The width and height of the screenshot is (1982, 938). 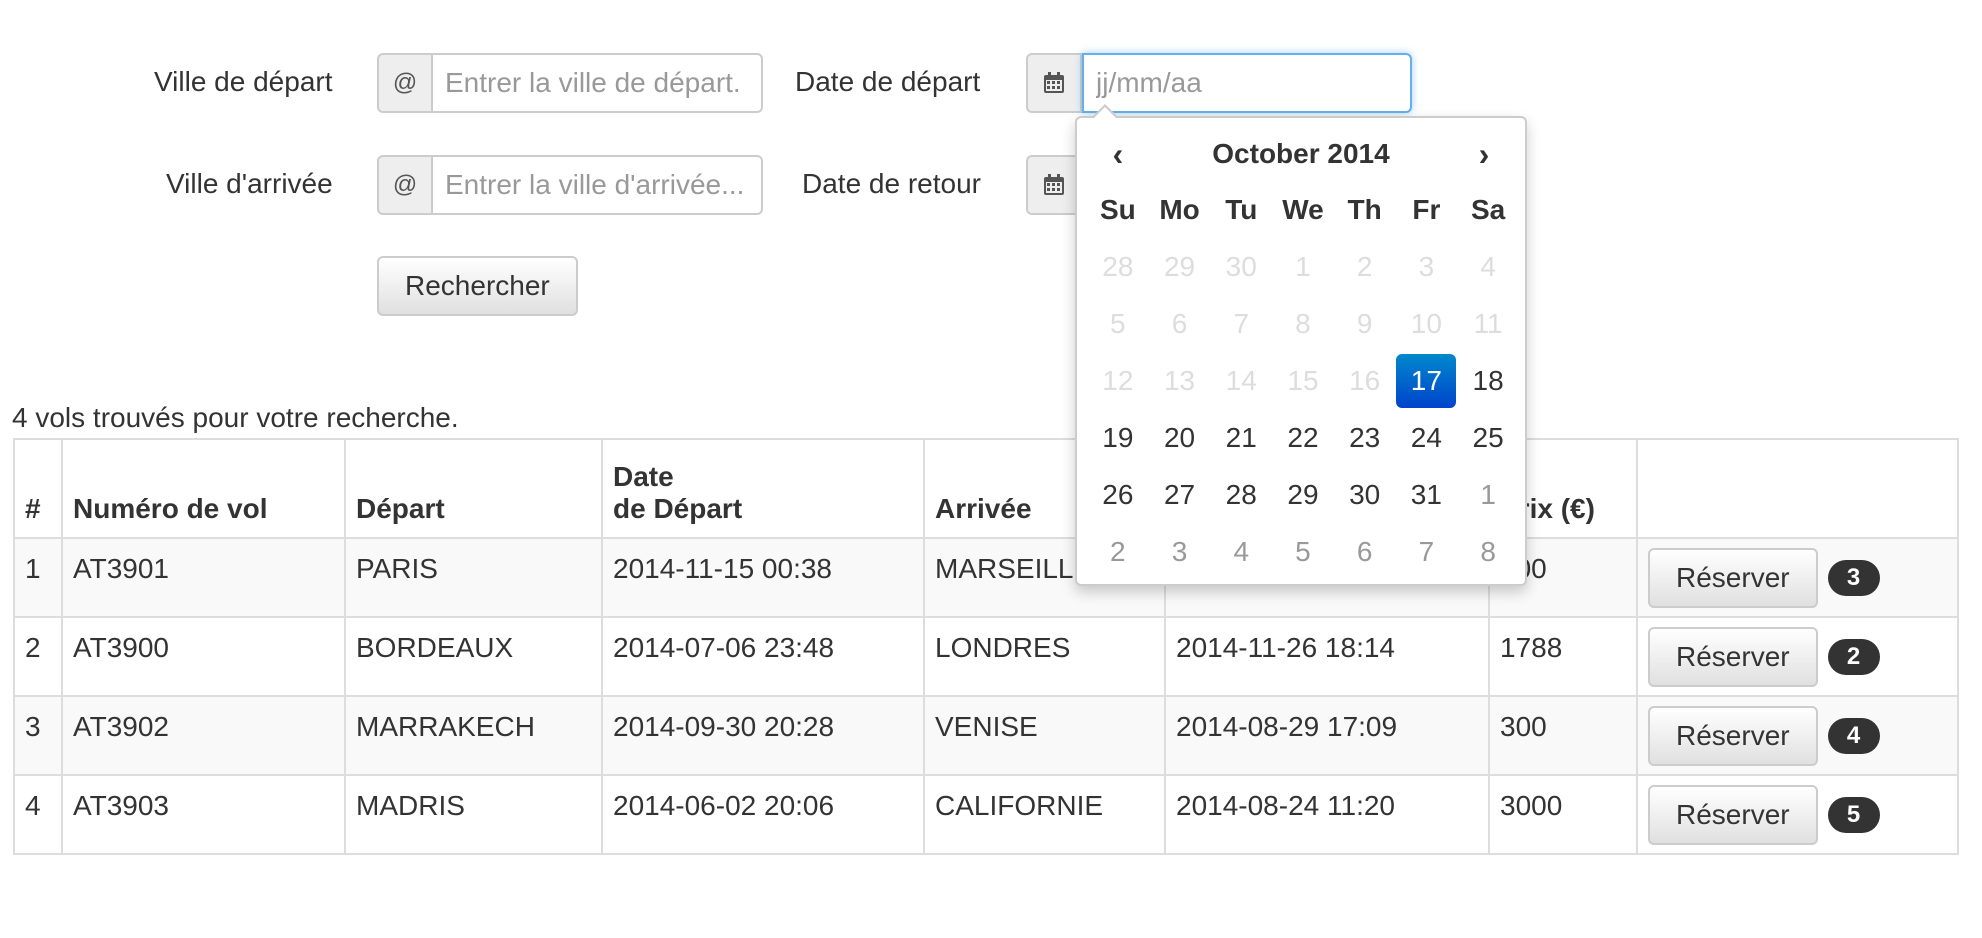 I want to click on calendar-day-label: 22, so click(x=1303, y=437).